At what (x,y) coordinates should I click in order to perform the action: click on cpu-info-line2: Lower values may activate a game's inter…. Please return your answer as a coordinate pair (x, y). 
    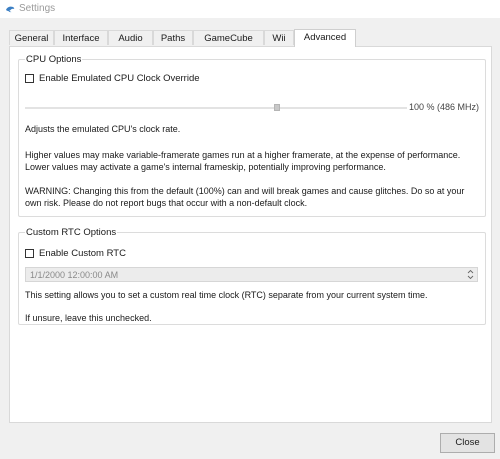
    Looking at the image, I should click on (205, 167).